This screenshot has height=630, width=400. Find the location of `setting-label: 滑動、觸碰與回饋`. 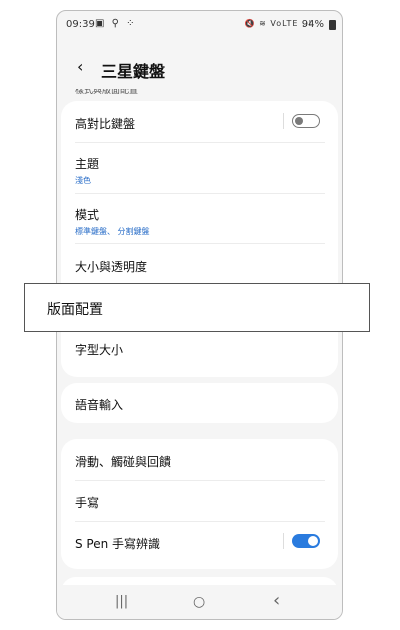

setting-label: 滑動、觸碰與回饋 is located at coordinates (123, 462).